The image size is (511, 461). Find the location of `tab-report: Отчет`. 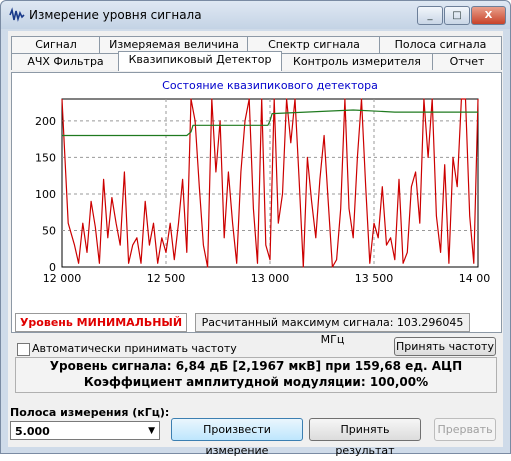

tab-report: Отчет is located at coordinates (467, 61).